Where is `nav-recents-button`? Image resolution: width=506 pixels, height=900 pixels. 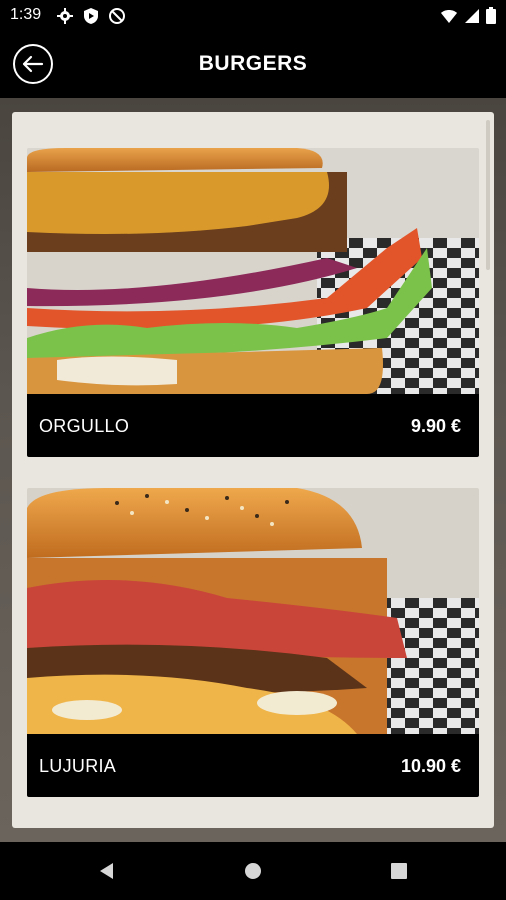
nav-recents-button is located at coordinates (399, 871).